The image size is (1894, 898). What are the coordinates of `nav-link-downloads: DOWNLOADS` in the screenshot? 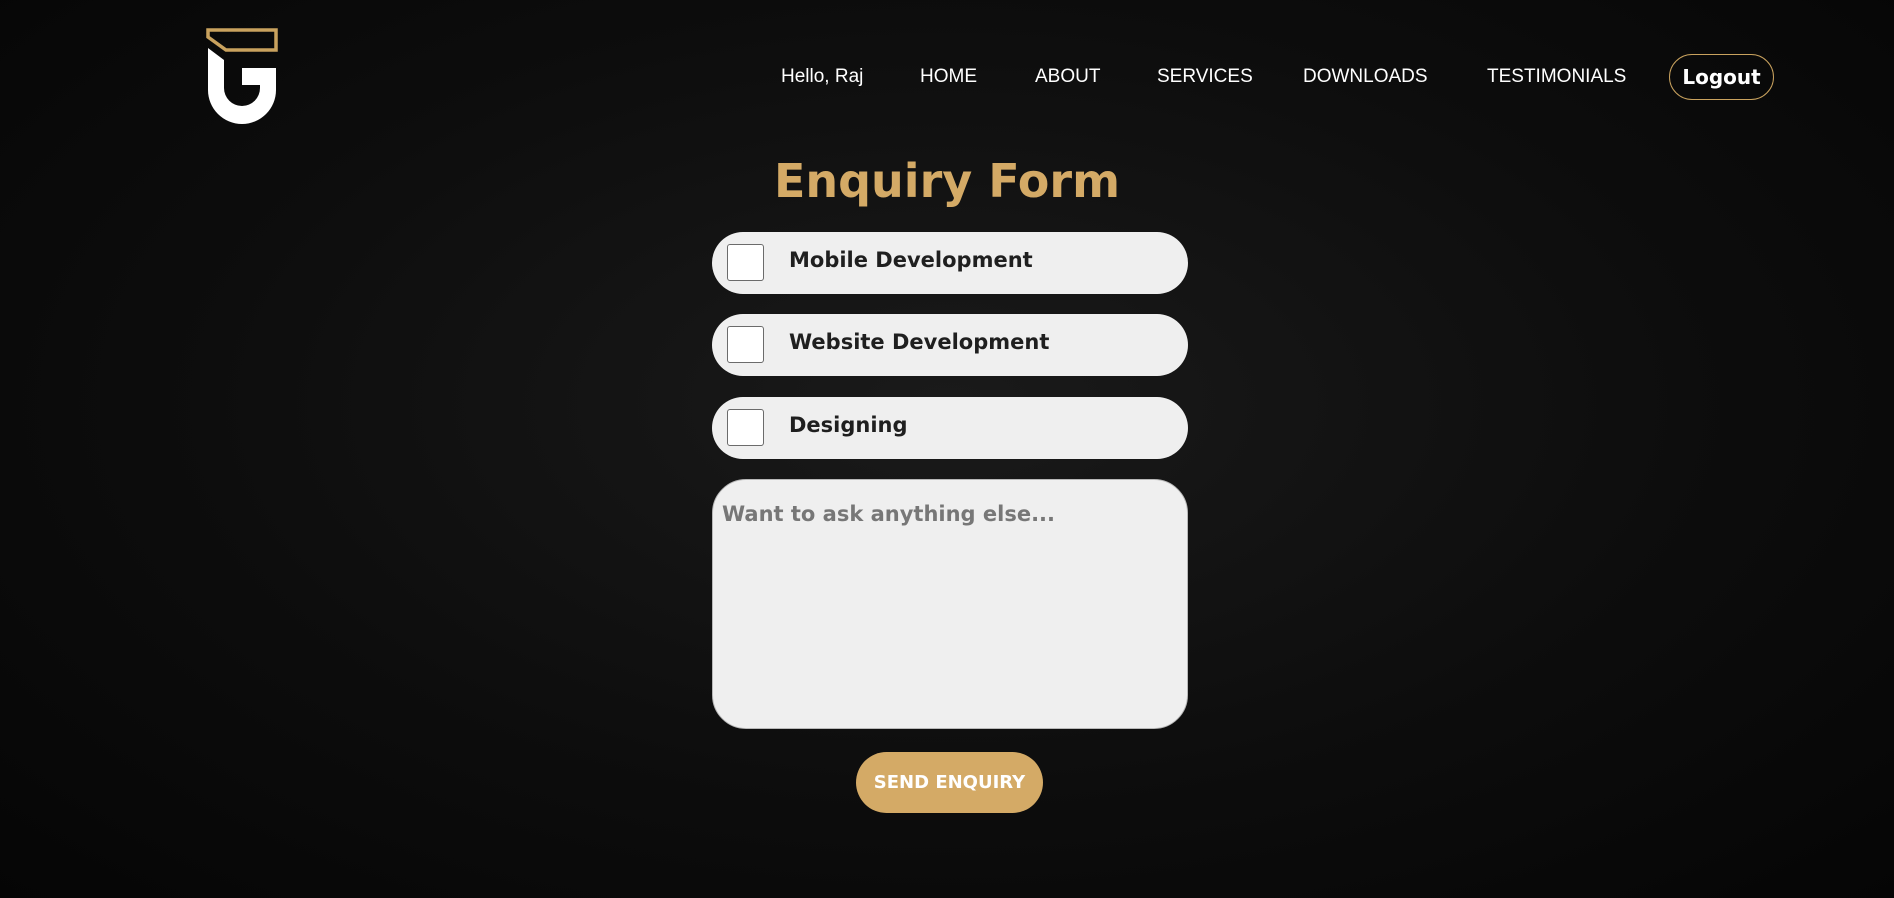 It's located at (1365, 77).